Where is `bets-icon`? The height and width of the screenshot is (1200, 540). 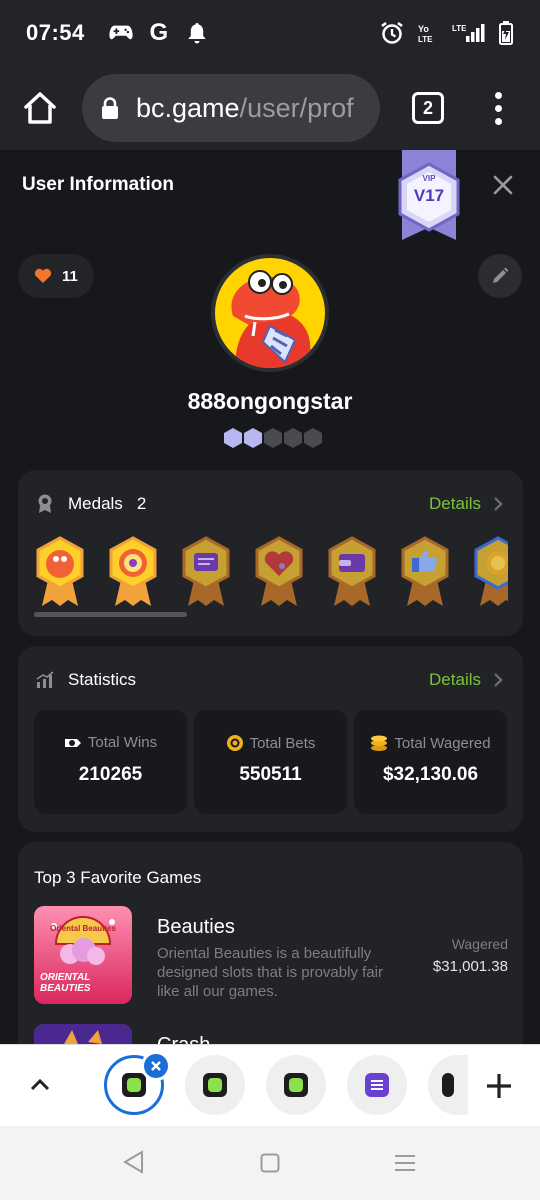 bets-icon is located at coordinates (234, 743).